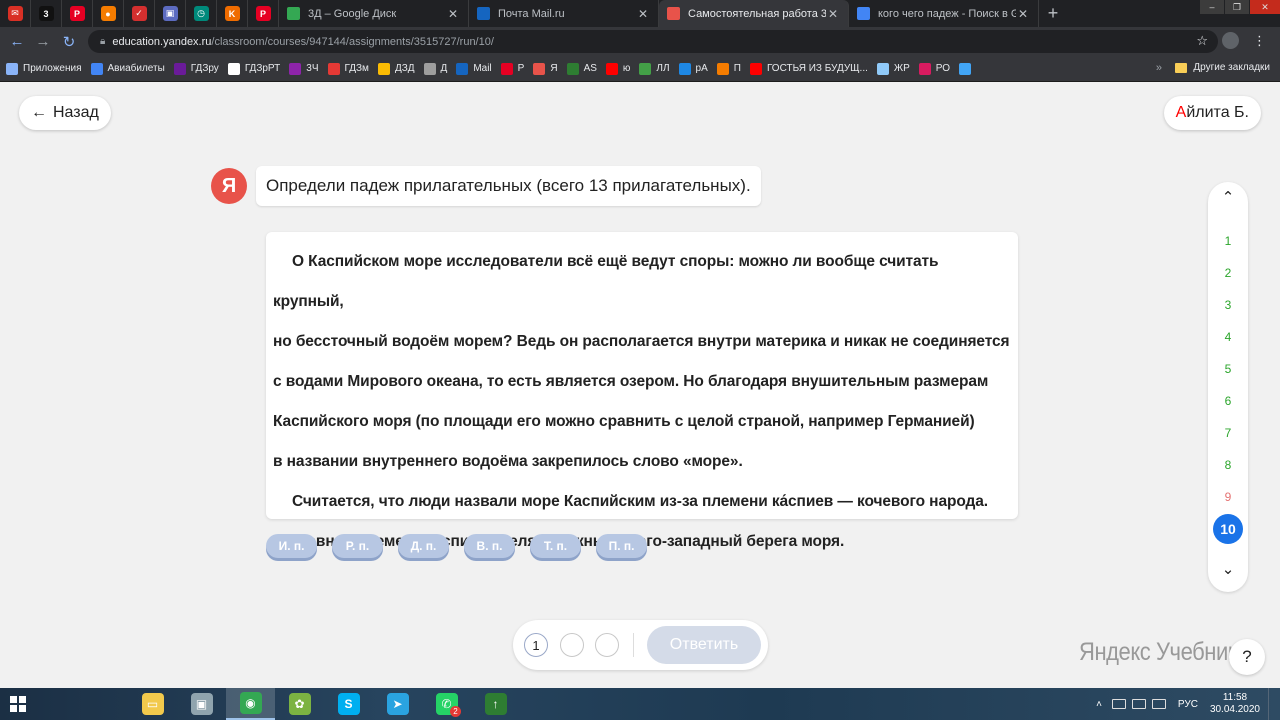 The width and height of the screenshot is (1280, 720). What do you see at coordinates (44, 68) in the screenshot?
I see `bookmark-item: Приложения` at bounding box center [44, 68].